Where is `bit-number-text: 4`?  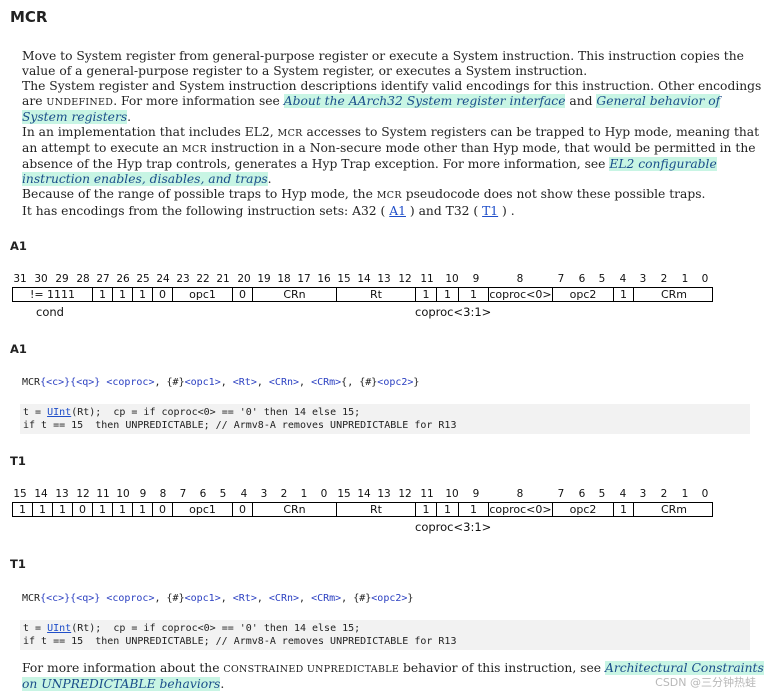 bit-number-text: 4 is located at coordinates (623, 494).